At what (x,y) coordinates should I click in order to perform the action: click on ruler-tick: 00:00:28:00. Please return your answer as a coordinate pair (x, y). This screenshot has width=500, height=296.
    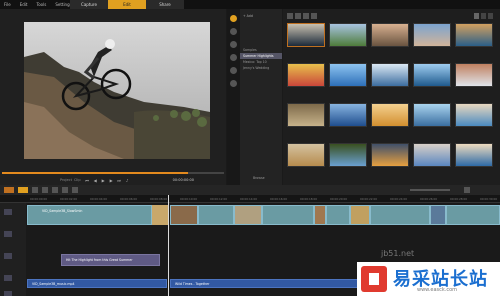
    Looking at the image, I should click on (459, 199).